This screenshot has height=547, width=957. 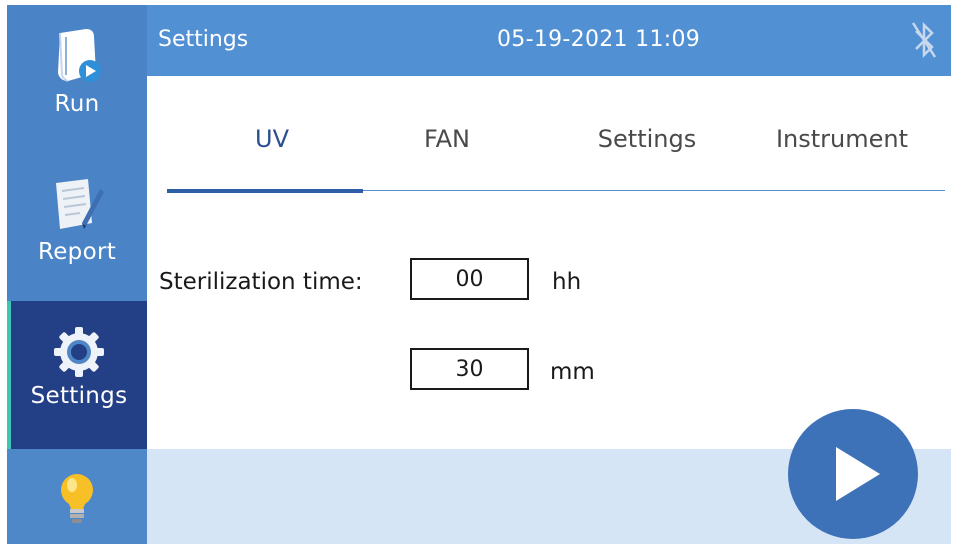 I want to click on bluetooth-disabled-icon, so click(x=924, y=40).